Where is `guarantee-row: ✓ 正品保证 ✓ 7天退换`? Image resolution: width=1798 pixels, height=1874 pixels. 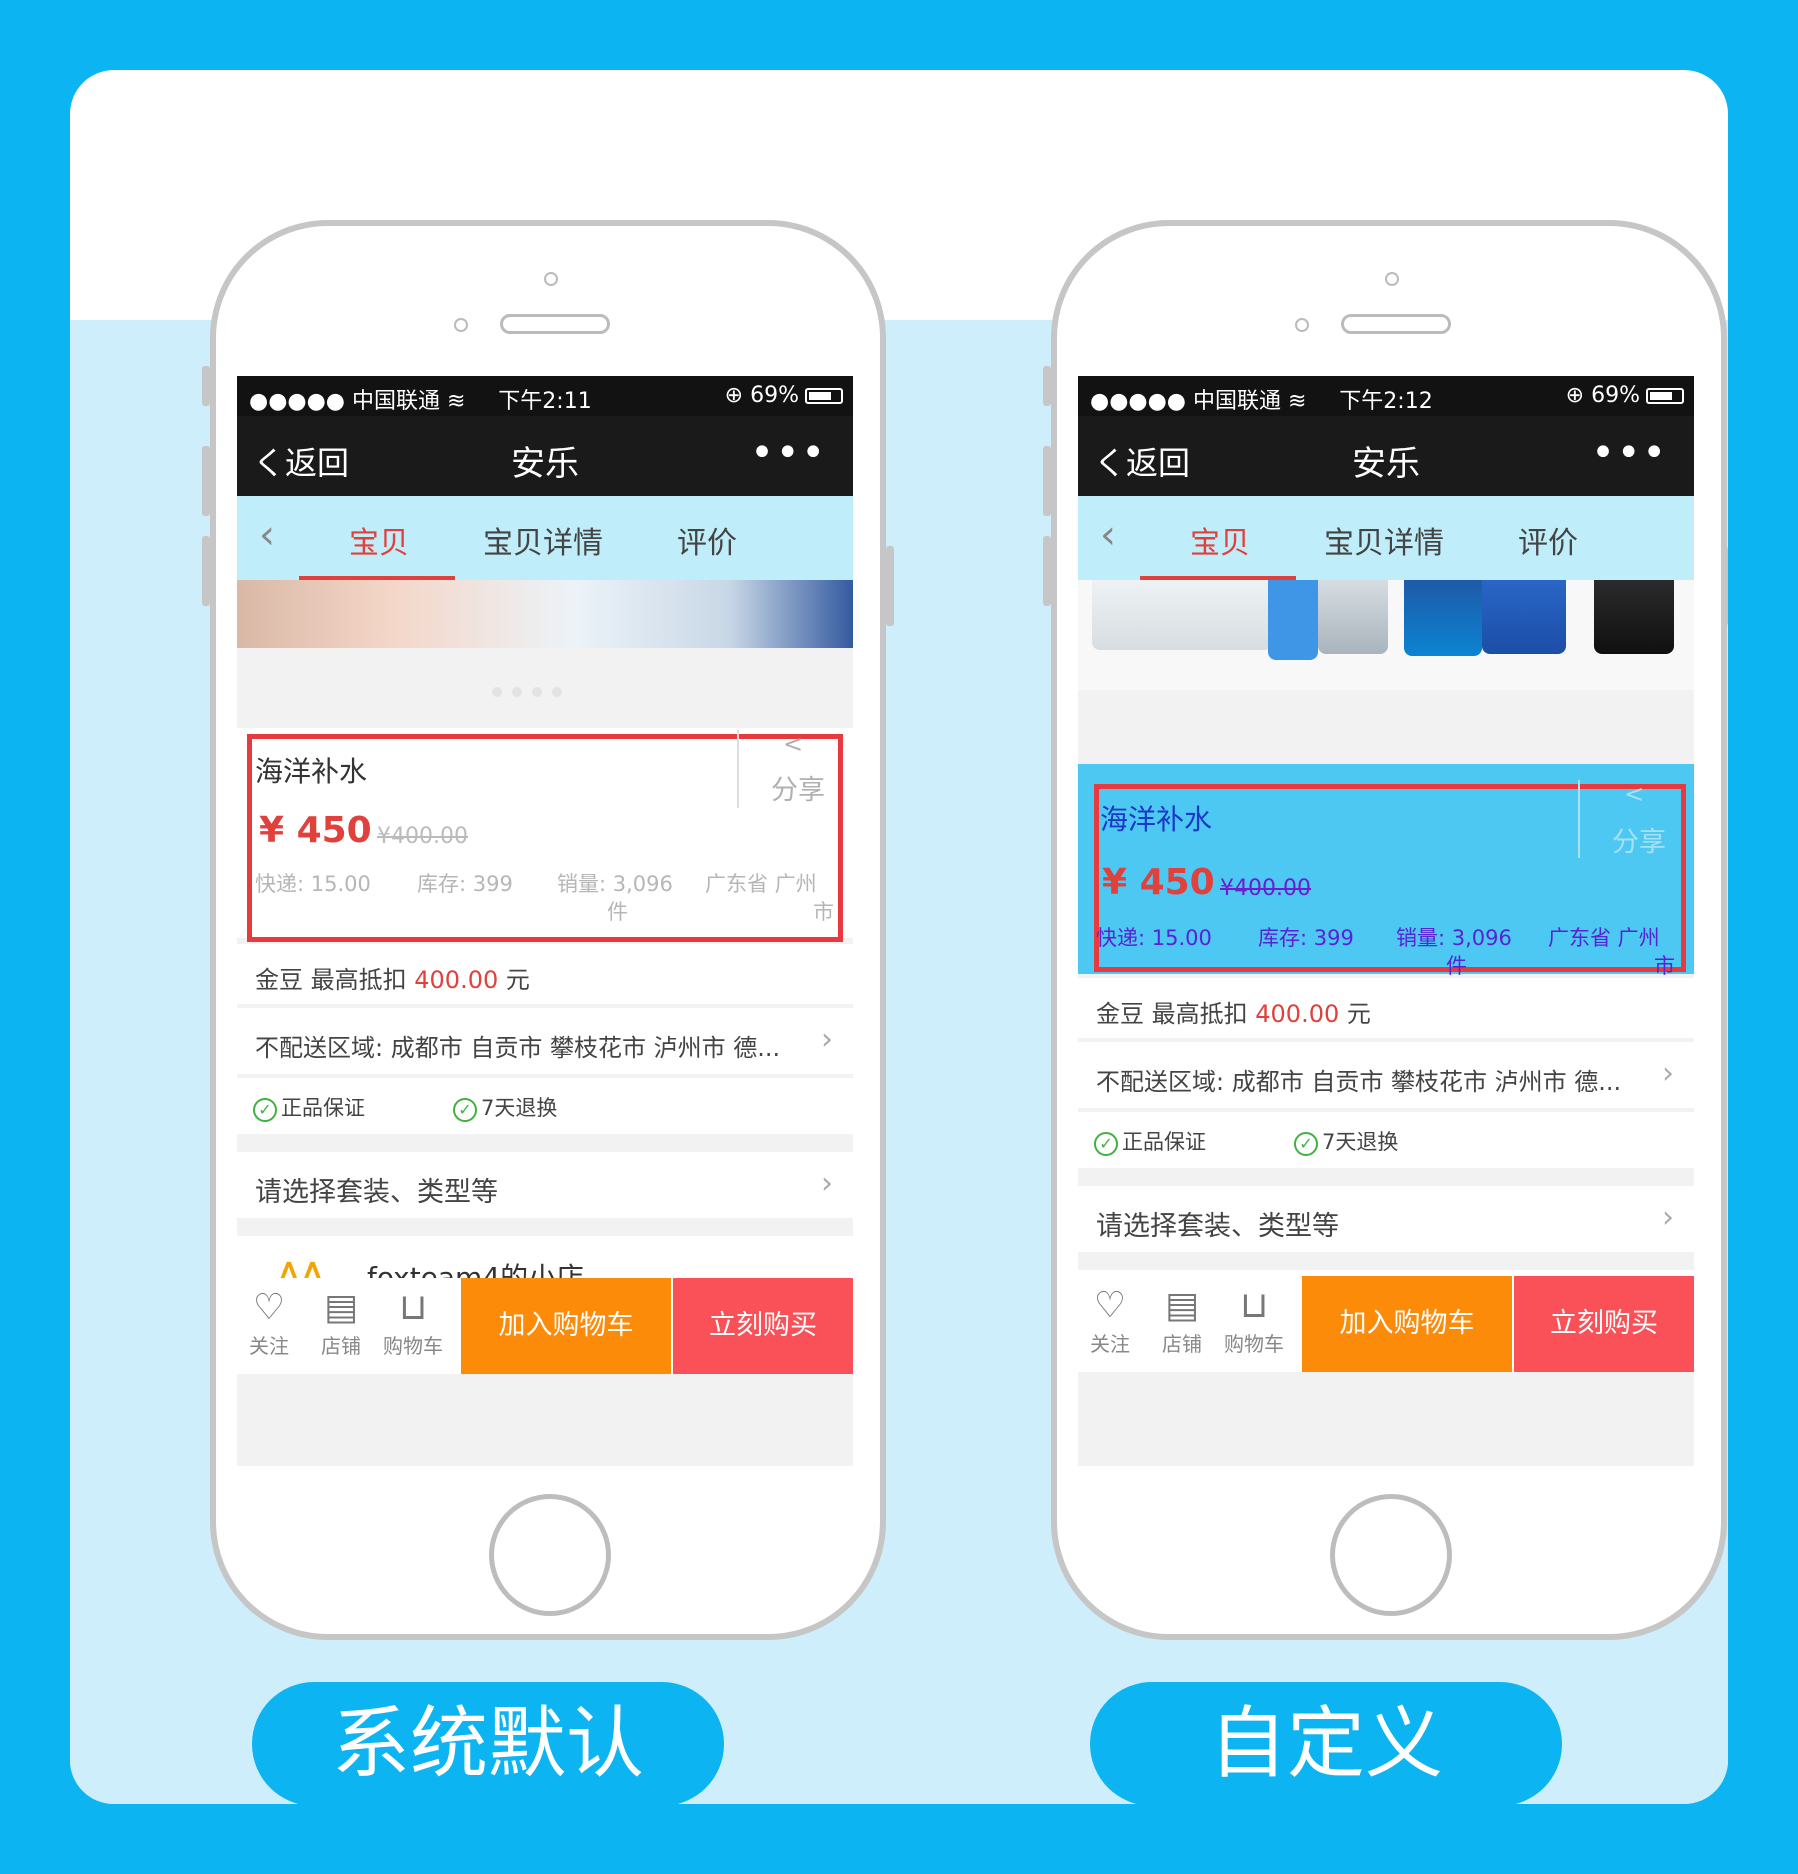 guarantee-row: ✓ 正品保证 ✓ 7天退换 is located at coordinates (1386, 1140).